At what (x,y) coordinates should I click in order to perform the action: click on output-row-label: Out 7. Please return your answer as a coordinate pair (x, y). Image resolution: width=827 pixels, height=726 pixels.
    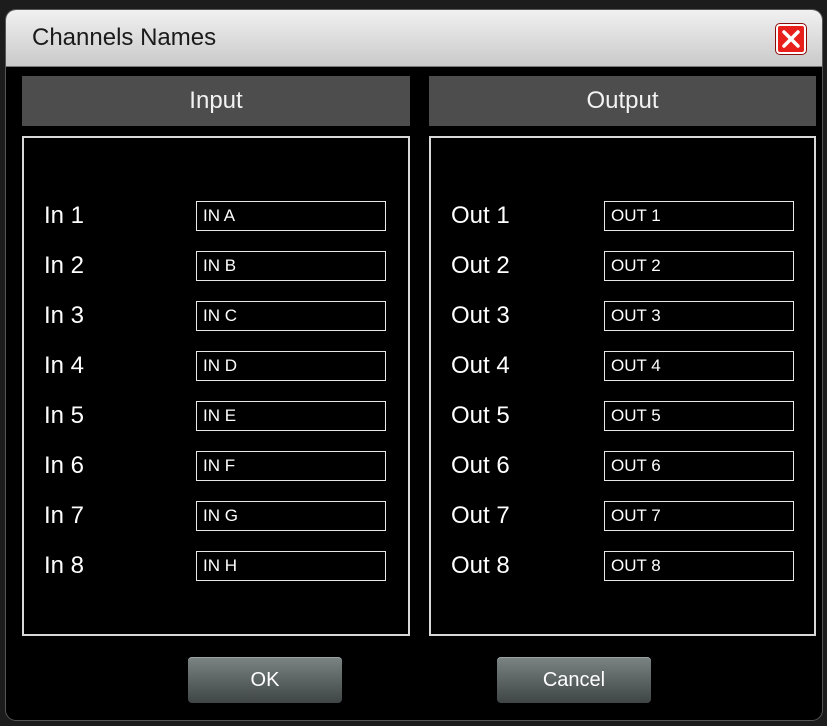
    Looking at the image, I should click on (480, 515).